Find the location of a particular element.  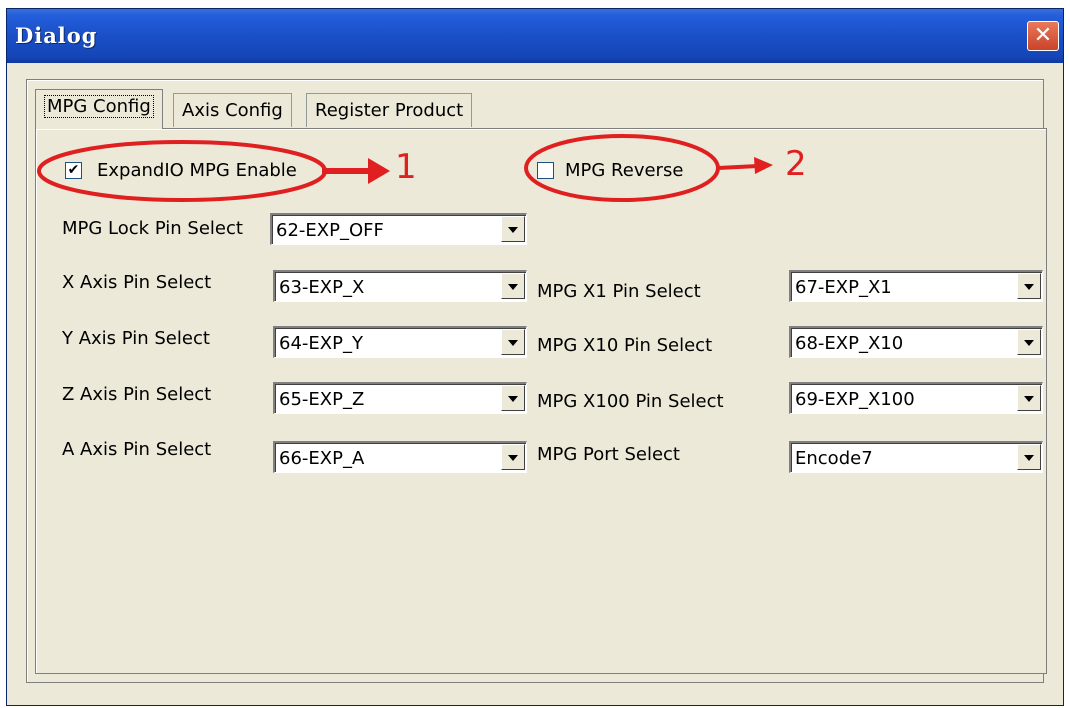

mpg-reverse-checkbox is located at coordinates (545, 170).